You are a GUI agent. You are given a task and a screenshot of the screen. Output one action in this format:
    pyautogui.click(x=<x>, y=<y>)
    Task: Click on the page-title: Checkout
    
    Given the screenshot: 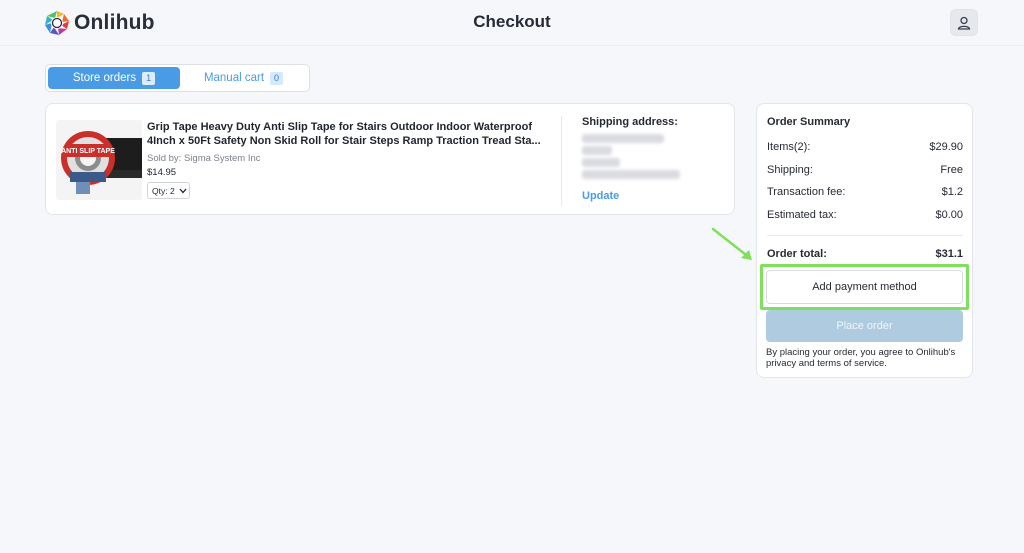 What is the action you would take?
    pyautogui.click(x=512, y=21)
    